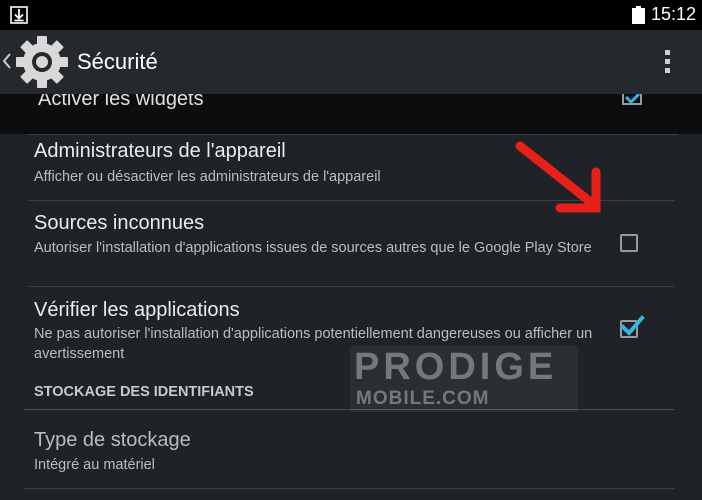  I want to click on setting-title: Vérifier les applications, so click(137, 310).